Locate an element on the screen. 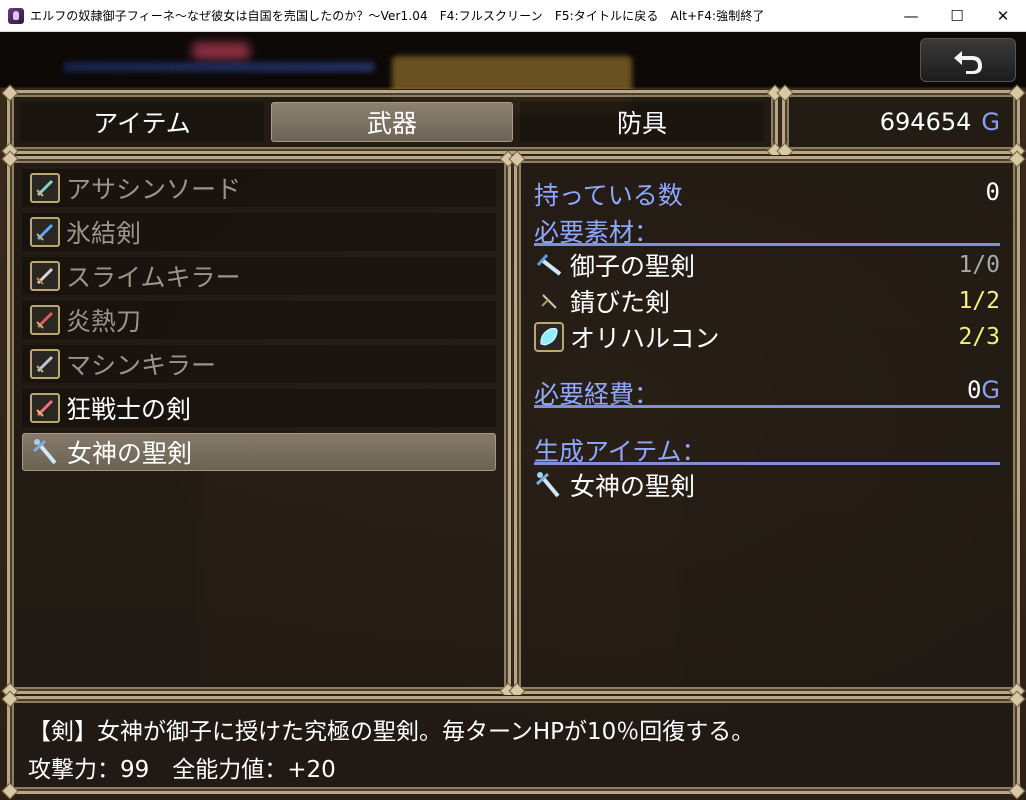 The width and height of the screenshot is (1026, 800). item-description: 【剣】女神が御子に授けた究極の聖剣。毎ターンHPが10％回復する。 is located at coordinates (391, 732).